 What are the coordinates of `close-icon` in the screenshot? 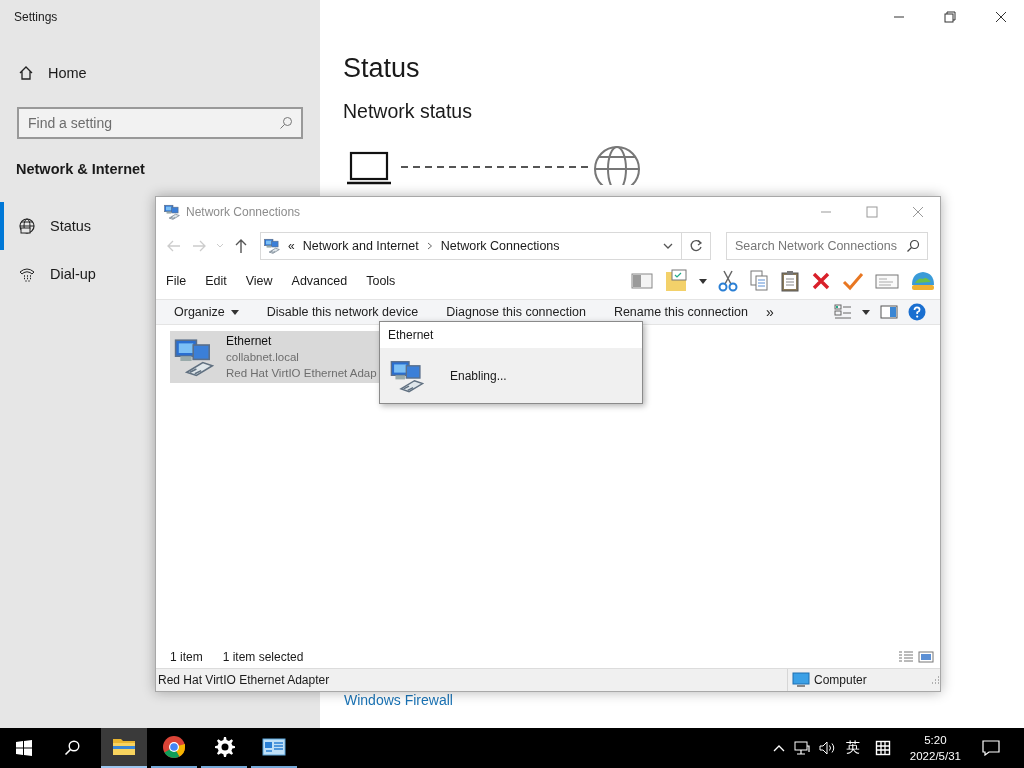 It's located at (1001, 17).